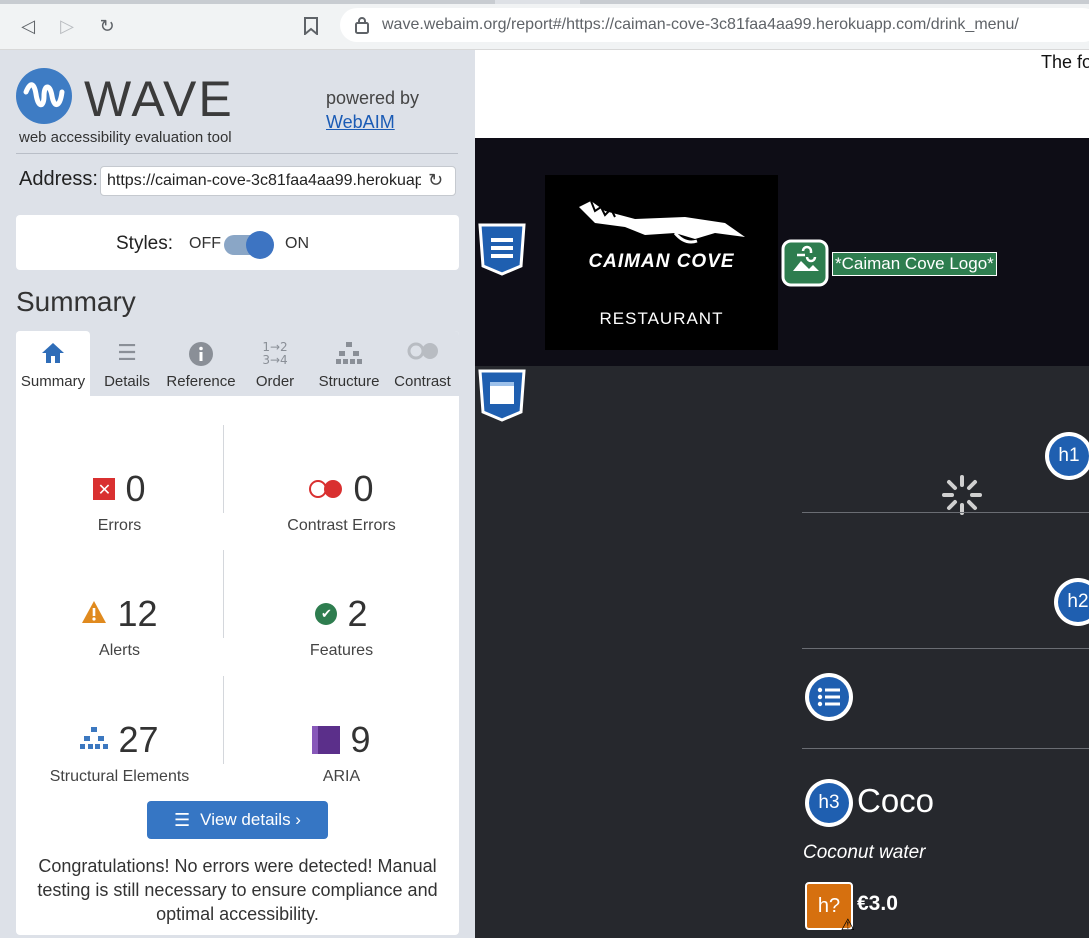  I want to click on h2-badge: h2, so click(1071, 602).